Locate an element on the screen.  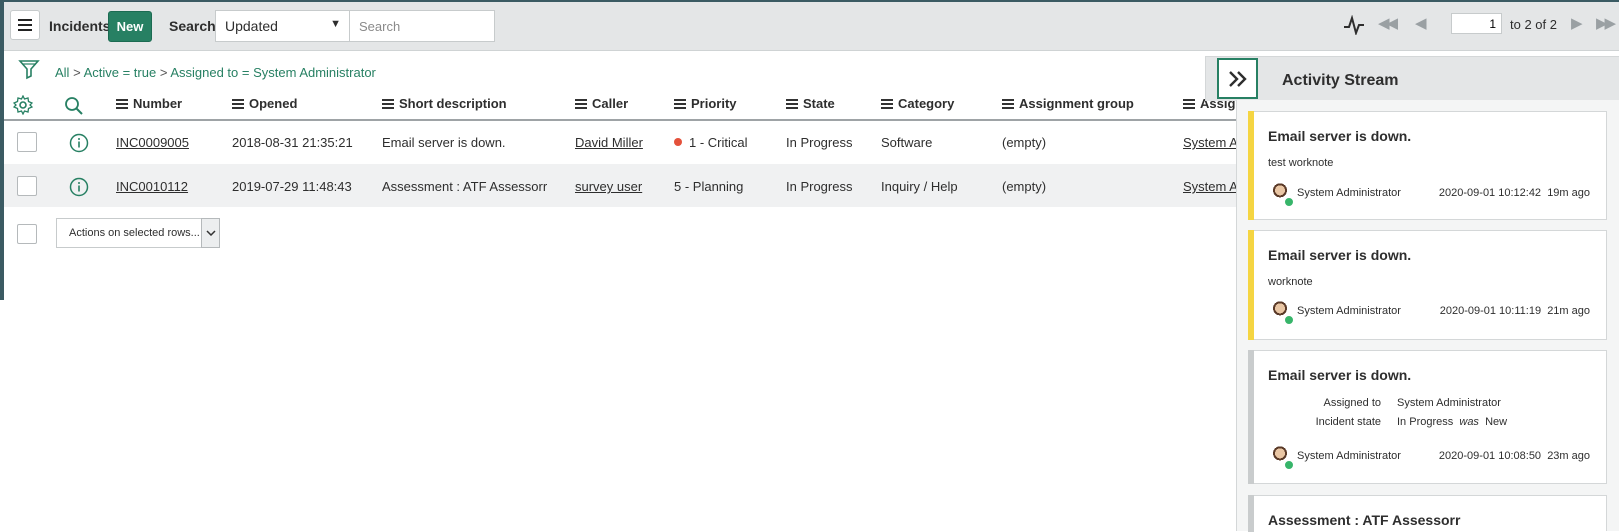
cell-priority: 1 - Critical is located at coordinates (711, 142).